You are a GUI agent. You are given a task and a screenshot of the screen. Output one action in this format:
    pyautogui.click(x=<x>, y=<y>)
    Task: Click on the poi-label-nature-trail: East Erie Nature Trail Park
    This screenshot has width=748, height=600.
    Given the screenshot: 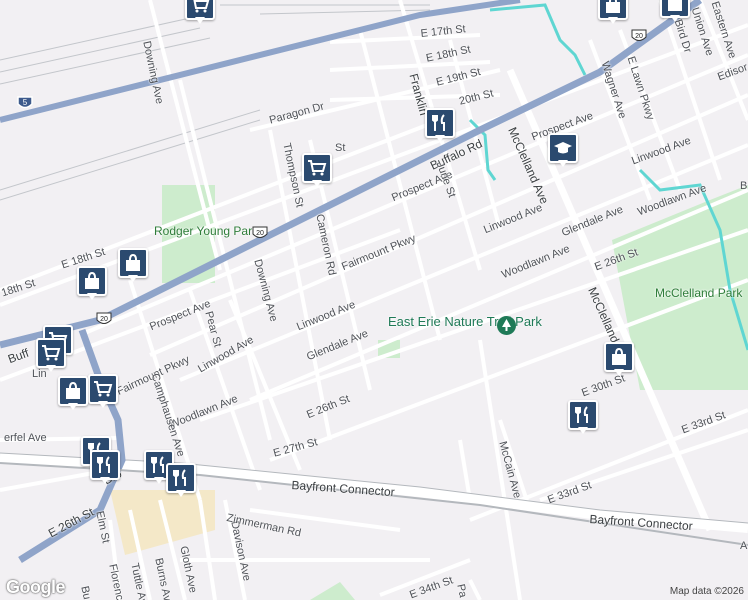 What is the action you would take?
    pyautogui.click(x=465, y=321)
    